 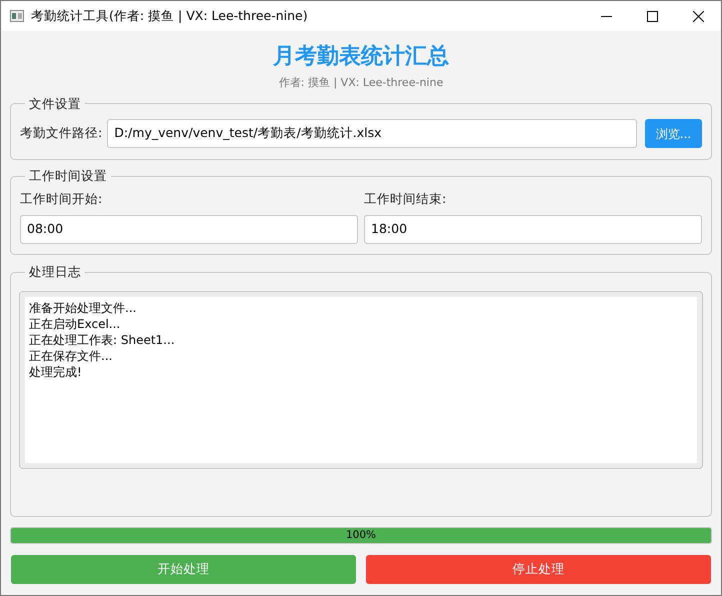 What do you see at coordinates (406, 199) in the screenshot?
I see `field-label: 工作时间结束:` at bounding box center [406, 199].